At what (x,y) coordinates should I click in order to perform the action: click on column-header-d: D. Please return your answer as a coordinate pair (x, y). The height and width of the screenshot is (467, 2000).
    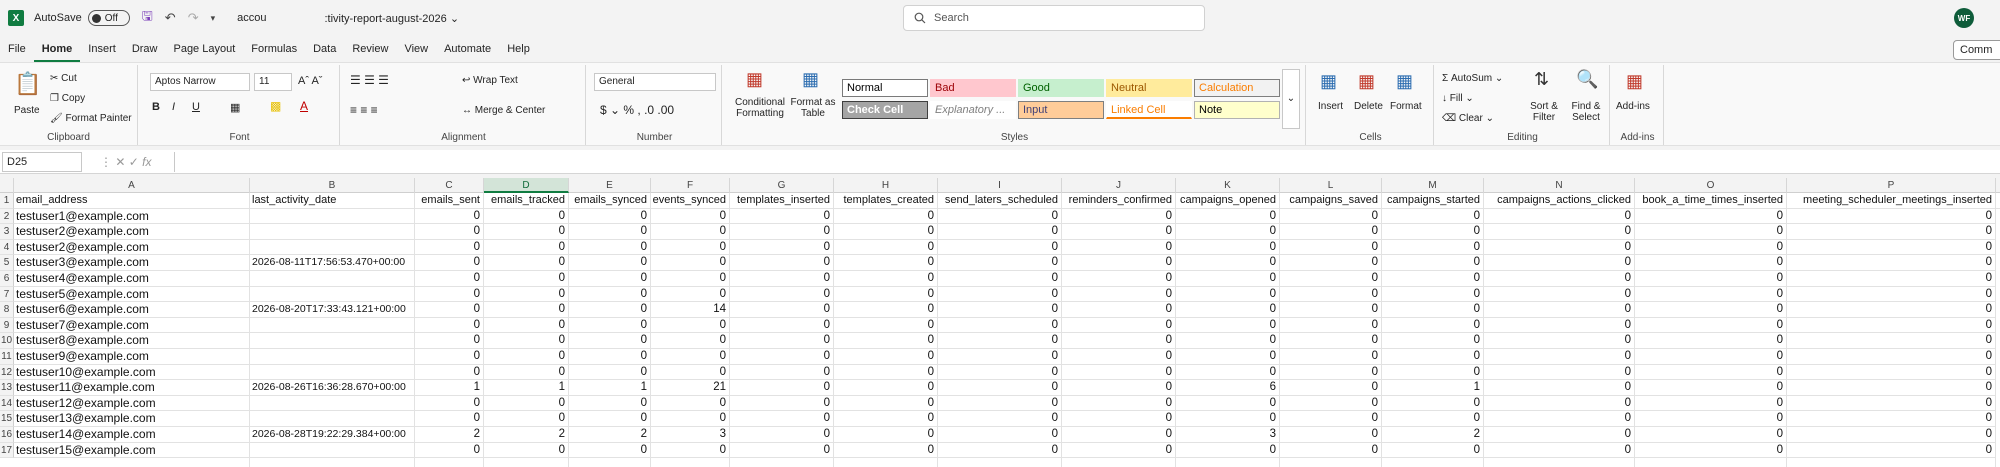
    Looking at the image, I should click on (526, 185).